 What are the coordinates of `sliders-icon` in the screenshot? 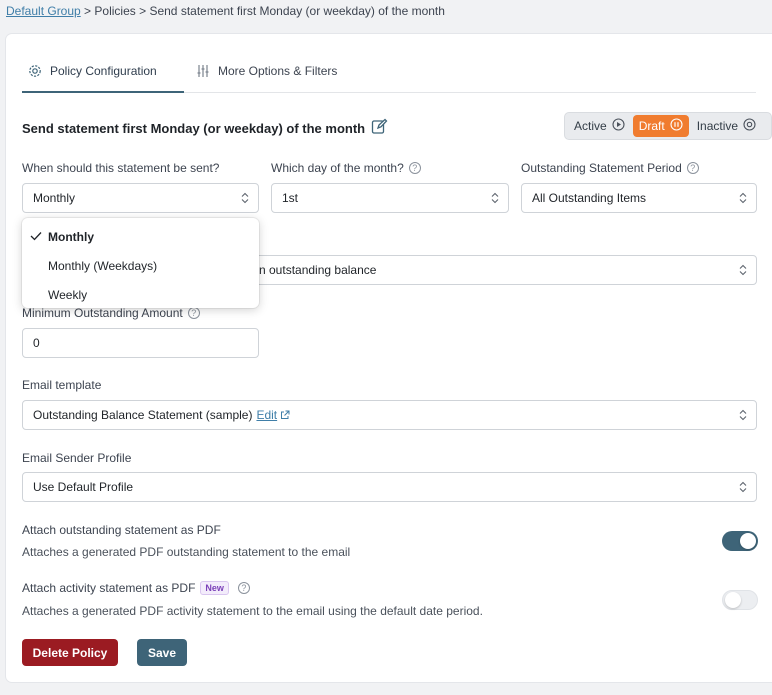 It's located at (203, 71).